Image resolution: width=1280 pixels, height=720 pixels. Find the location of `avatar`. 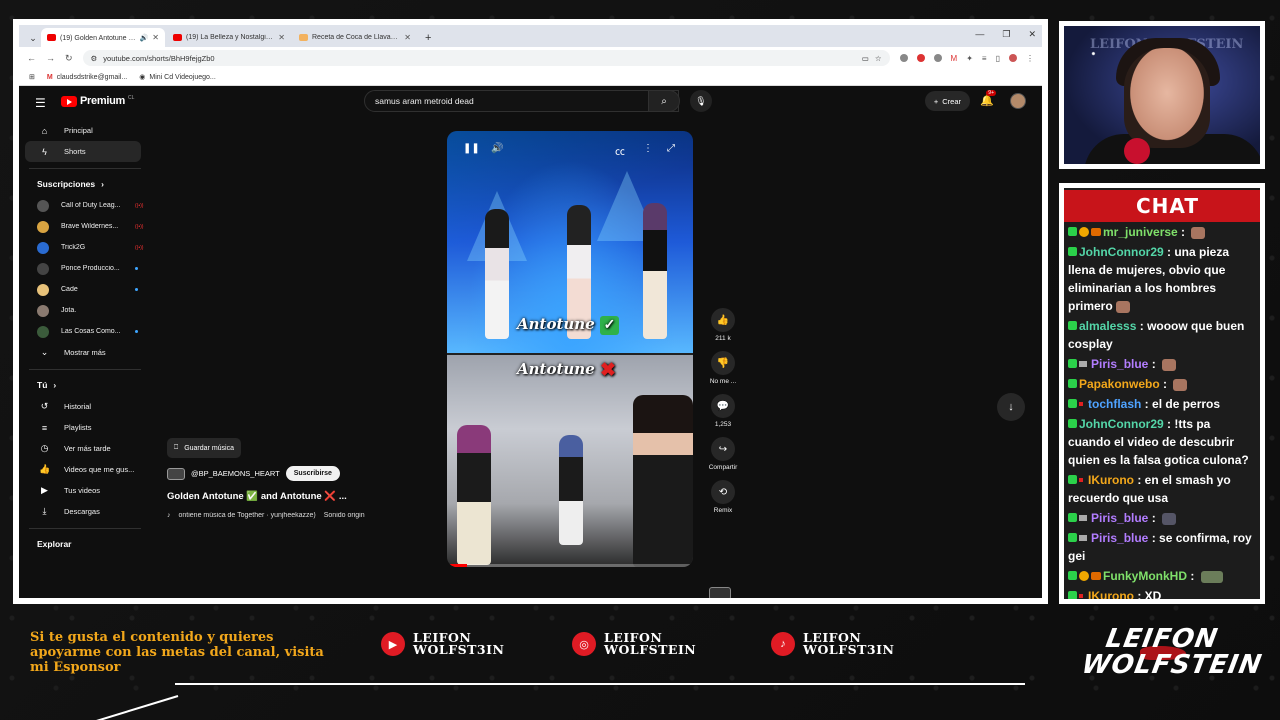

avatar is located at coordinates (1018, 101).